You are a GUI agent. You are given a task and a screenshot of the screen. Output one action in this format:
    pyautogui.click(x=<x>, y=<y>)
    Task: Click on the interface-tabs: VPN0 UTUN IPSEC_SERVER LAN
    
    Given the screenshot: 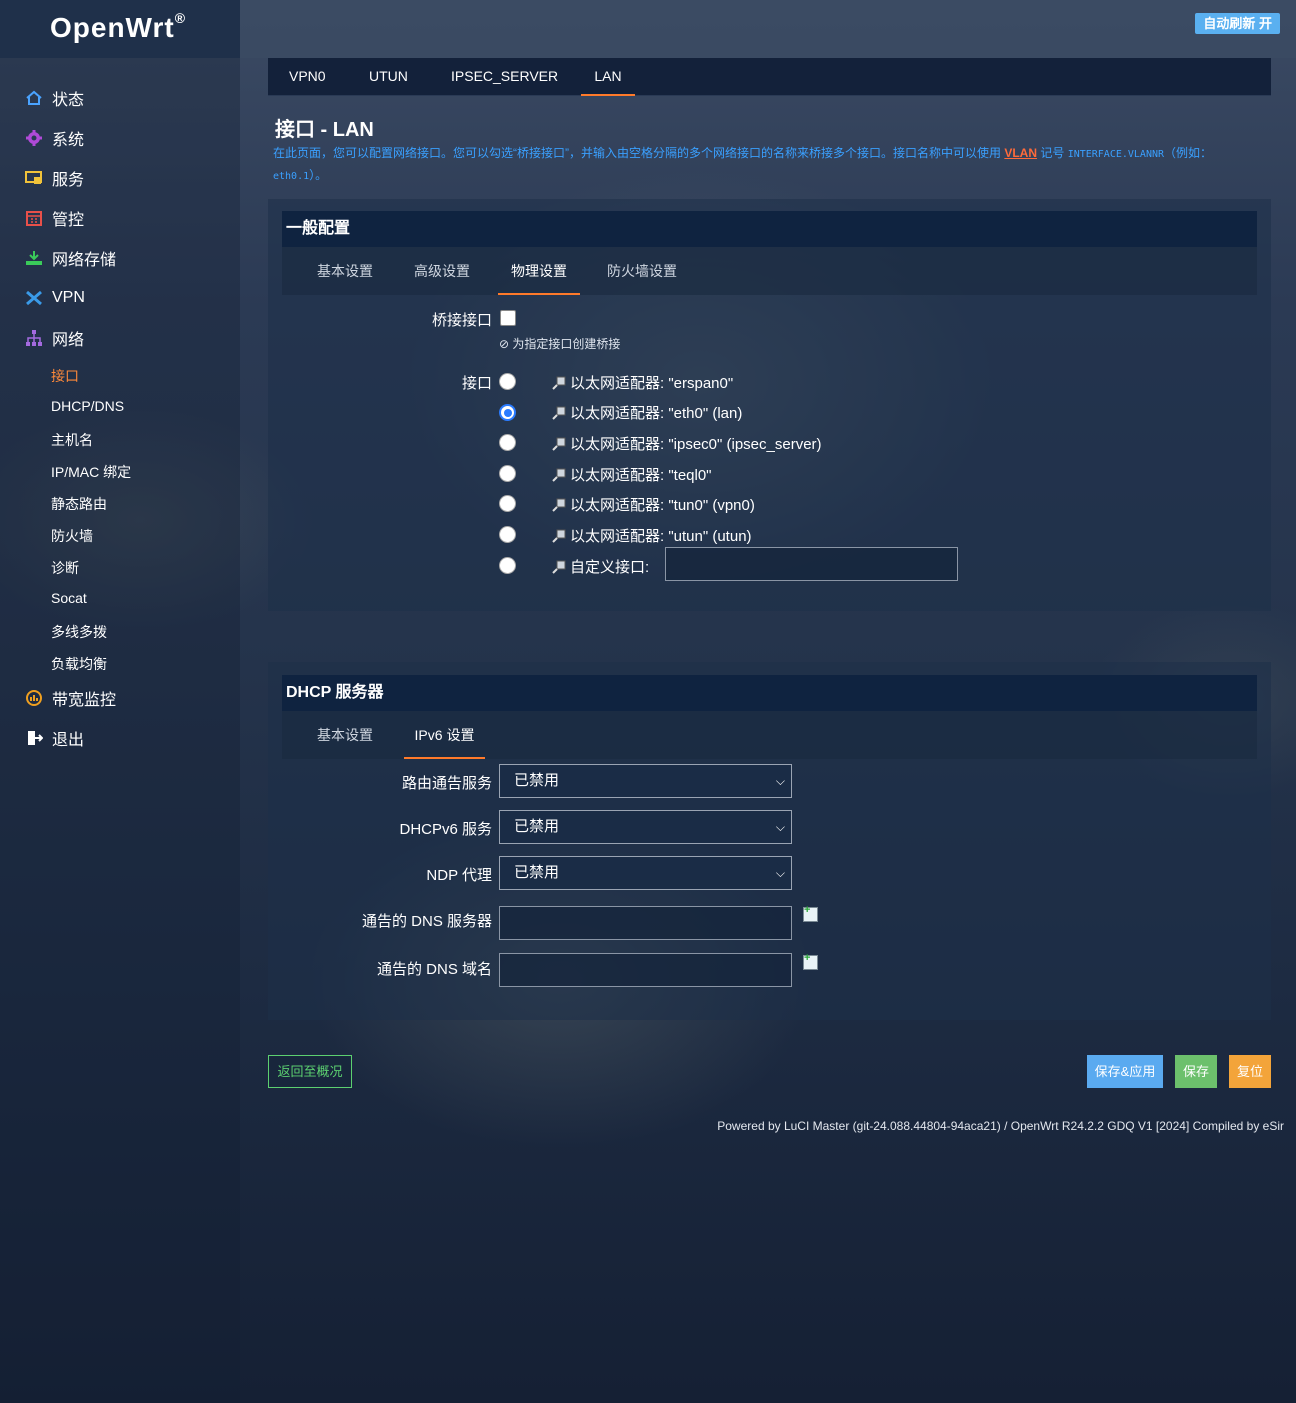 What is the action you would take?
    pyautogui.click(x=769, y=77)
    